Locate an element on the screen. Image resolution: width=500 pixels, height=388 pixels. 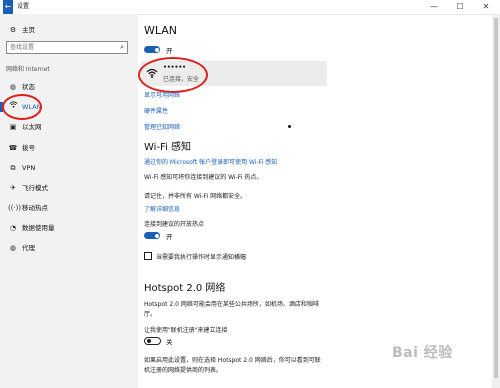
vpn-icon: ⧉ is located at coordinates (13, 168).